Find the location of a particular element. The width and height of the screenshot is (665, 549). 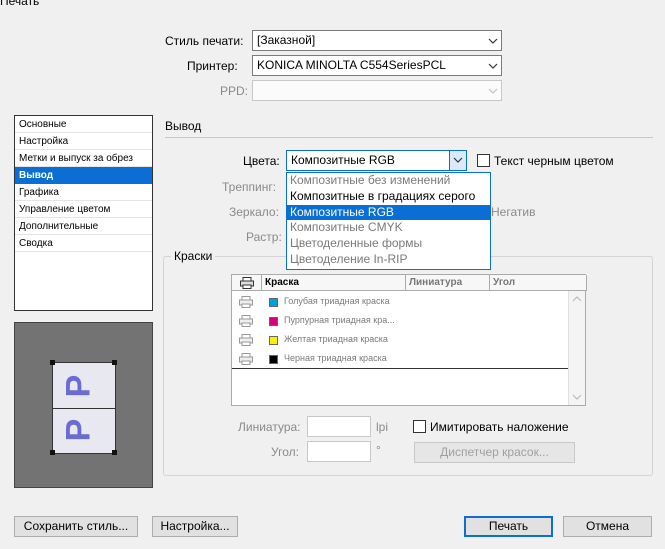

preview-divider is located at coordinates (84, 408).